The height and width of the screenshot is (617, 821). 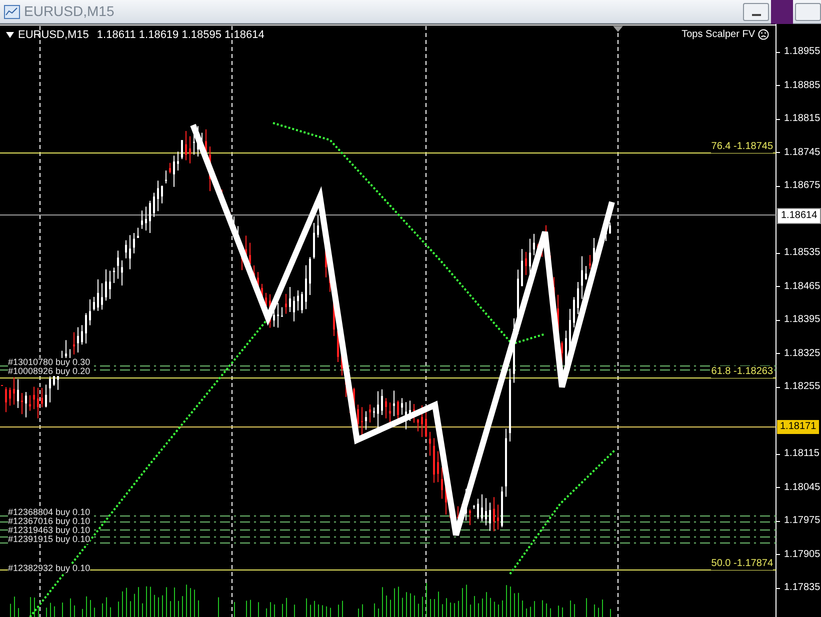 What do you see at coordinates (802, 588) in the screenshot?
I see `price-axis-label: 1.17835` at bounding box center [802, 588].